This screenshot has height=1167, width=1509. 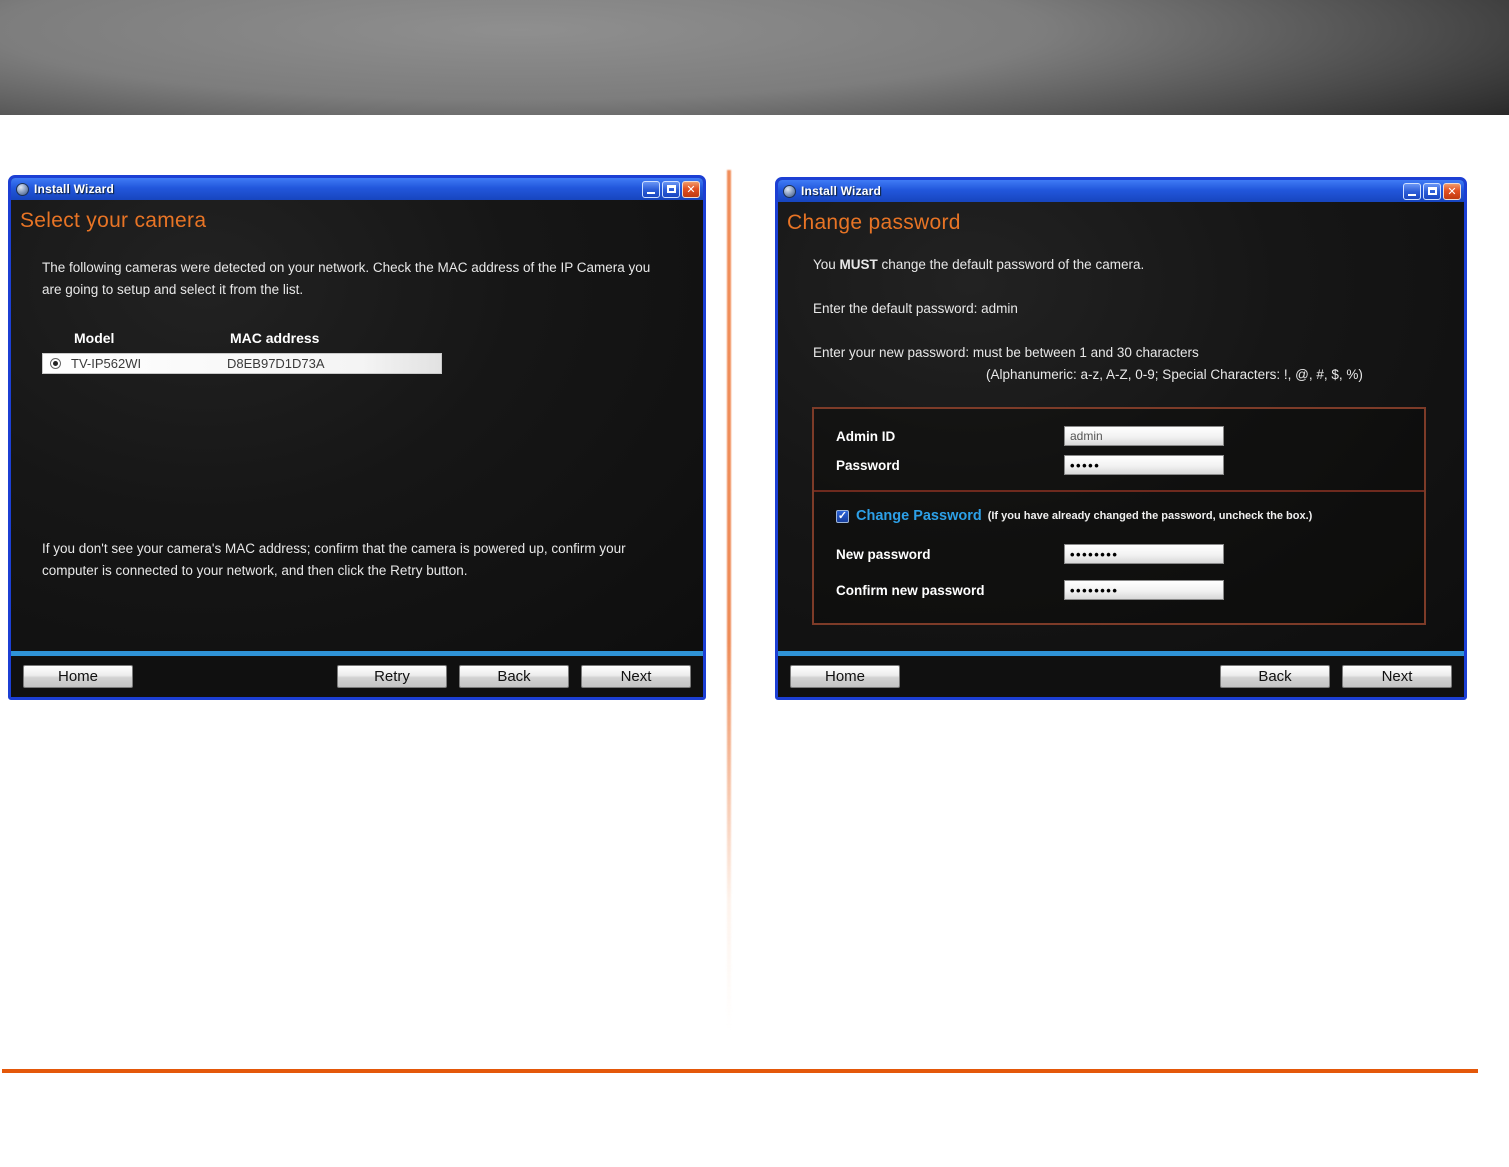 What do you see at coordinates (754, 57) in the screenshot?
I see `page-top-banner` at bounding box center [754, 57].